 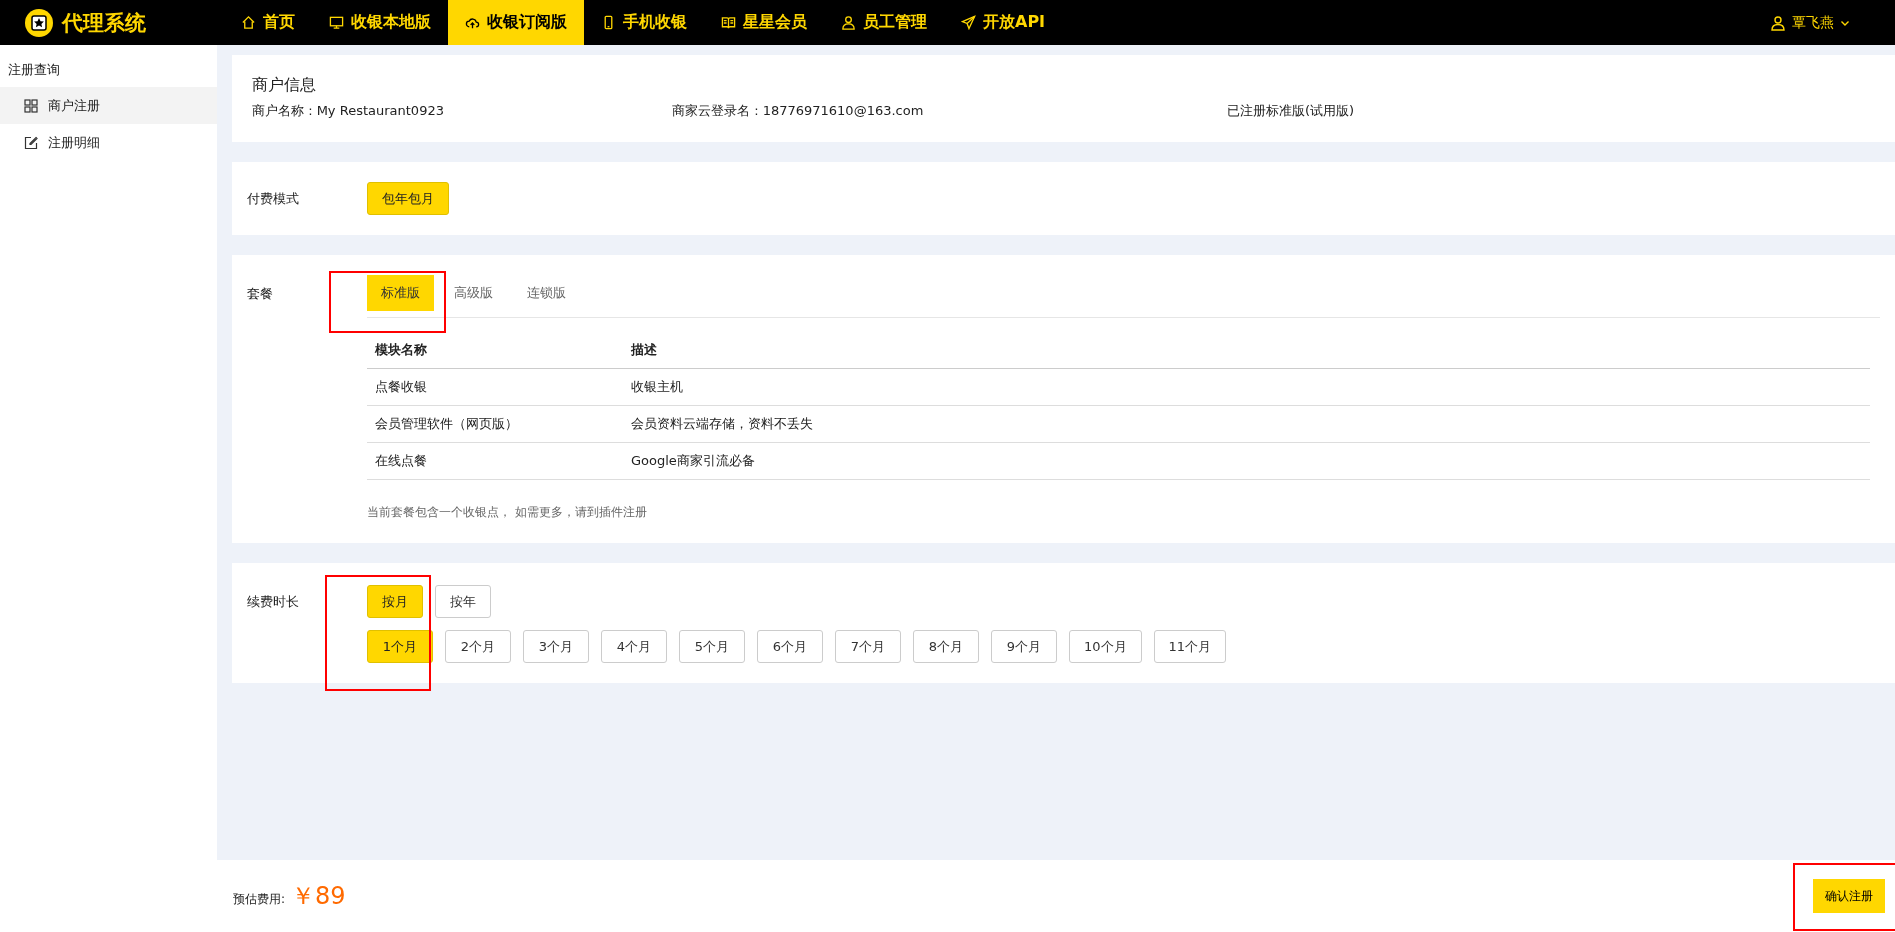 I want to click on price-text: ￥89, so click(x=318, y=896).